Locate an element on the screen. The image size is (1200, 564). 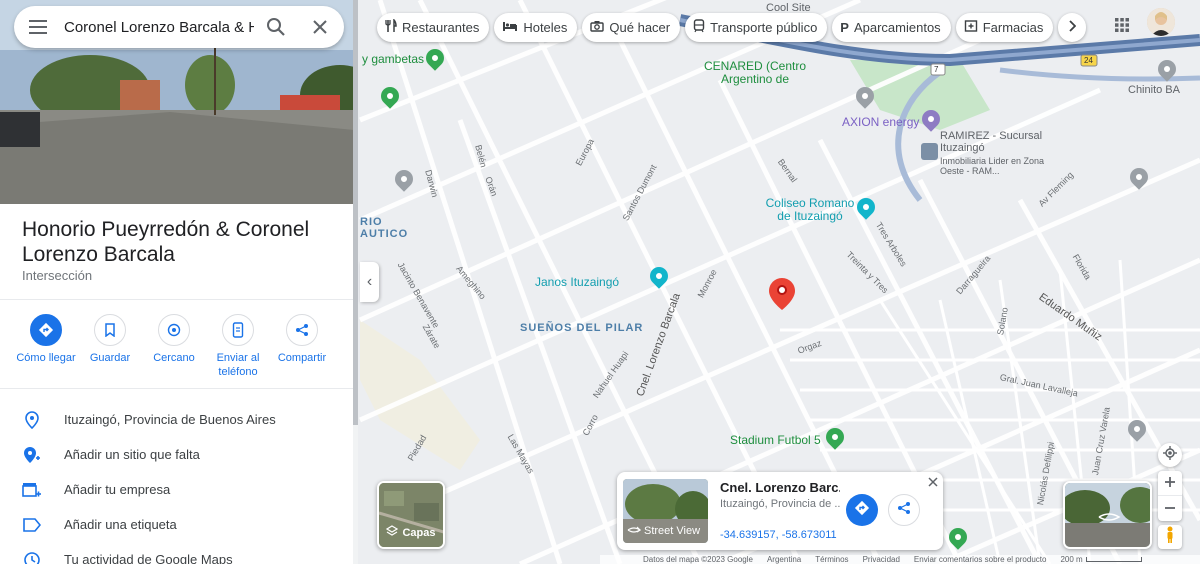
zoom-in-button is located at coordinates (1170, 483).